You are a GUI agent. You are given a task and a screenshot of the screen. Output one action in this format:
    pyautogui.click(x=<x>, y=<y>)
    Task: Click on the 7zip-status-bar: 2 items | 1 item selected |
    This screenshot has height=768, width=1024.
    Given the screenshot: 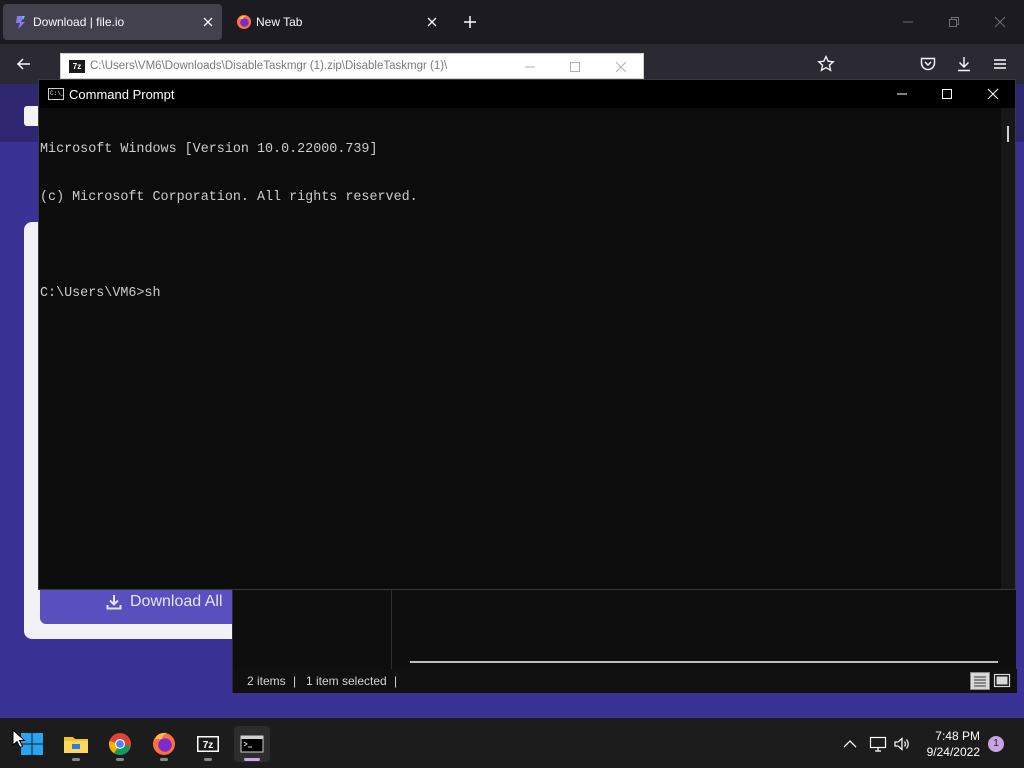 What is the action you would take?
    pyautogui.click(x=625, y=681)
    